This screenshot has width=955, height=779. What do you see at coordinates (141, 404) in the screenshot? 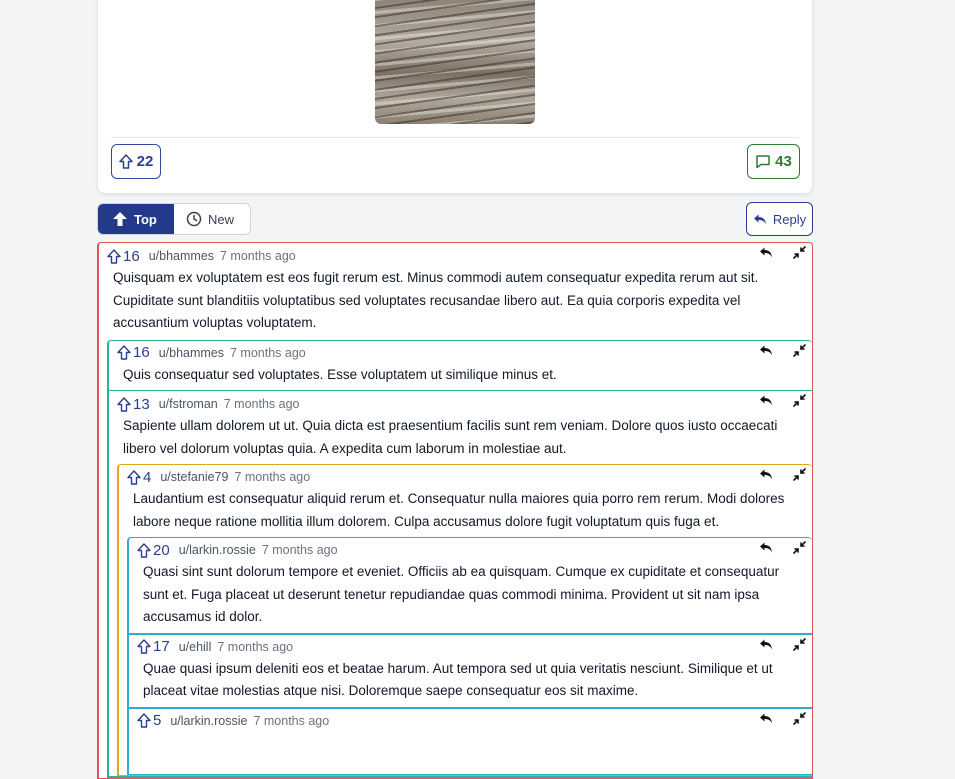
I see `comment-vote-count: 13` at bounding box center [141, 404].